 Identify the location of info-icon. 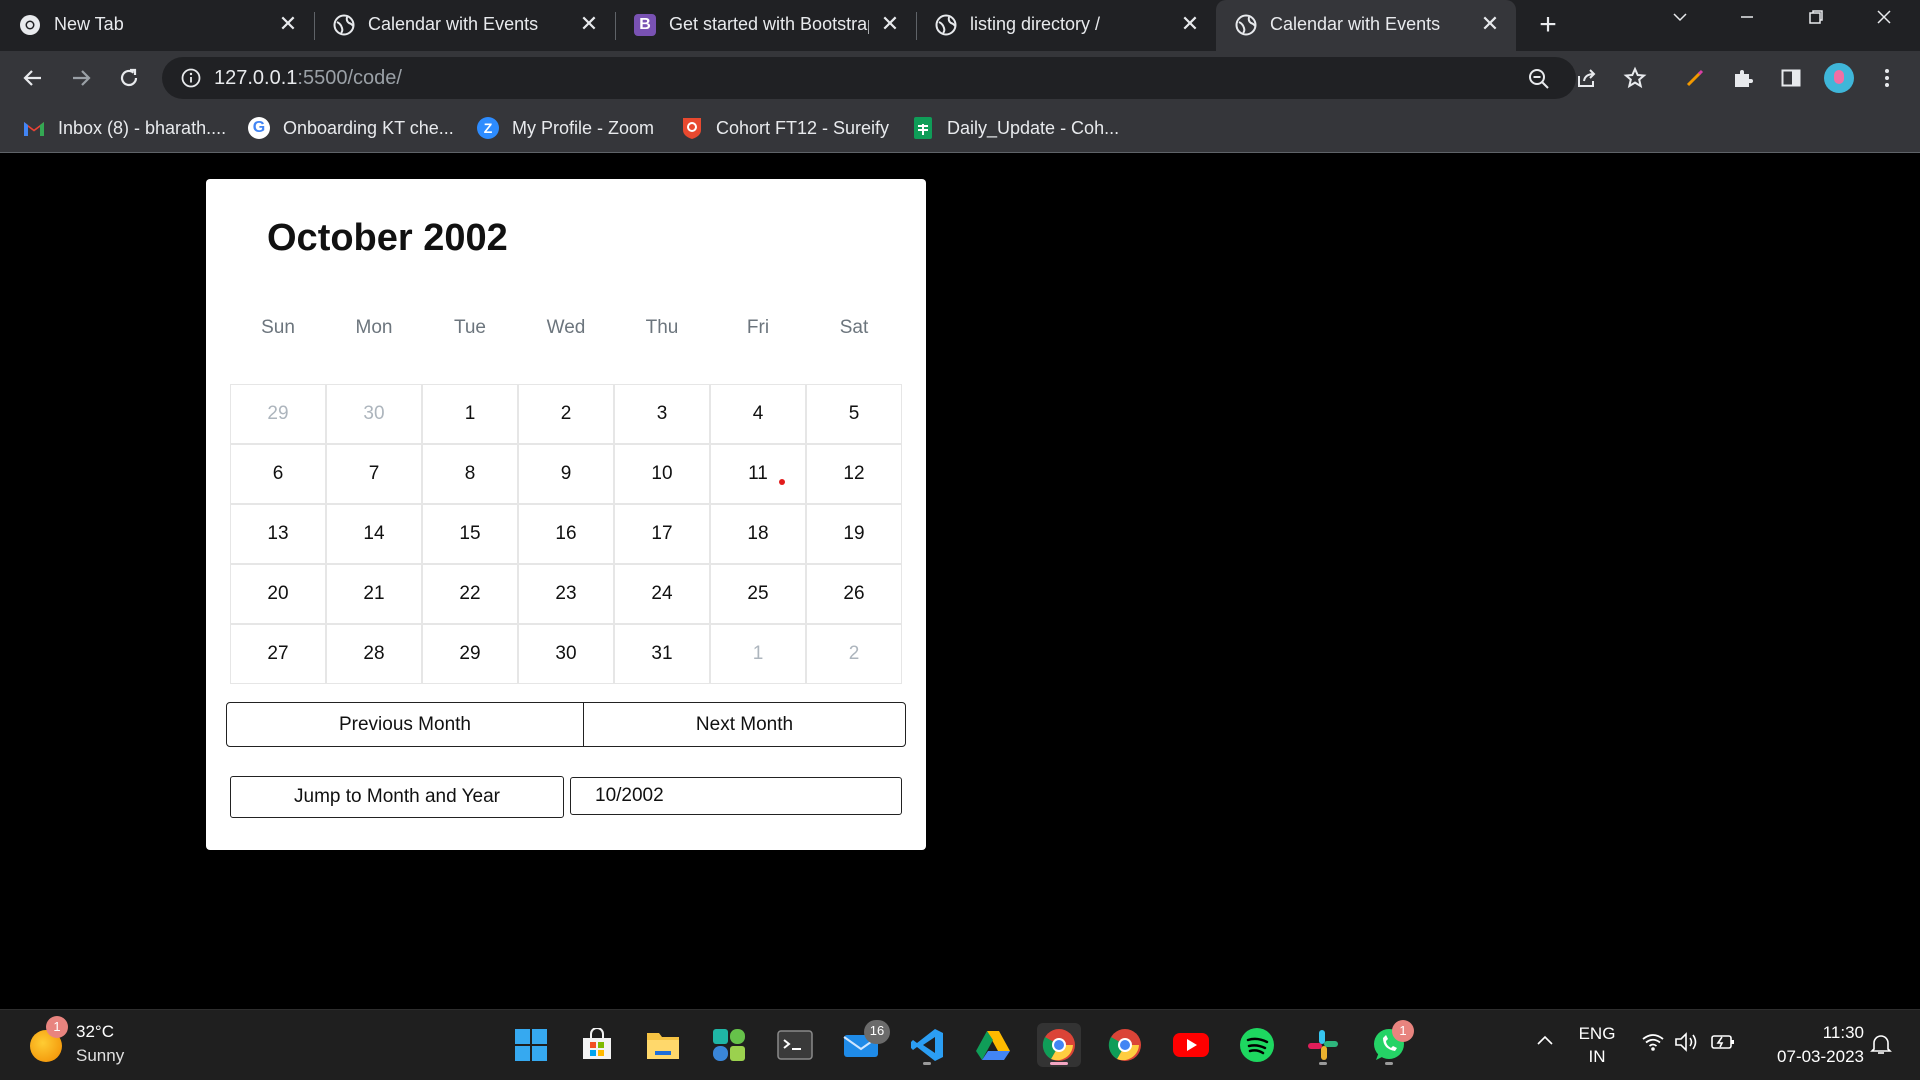
(191, 78).